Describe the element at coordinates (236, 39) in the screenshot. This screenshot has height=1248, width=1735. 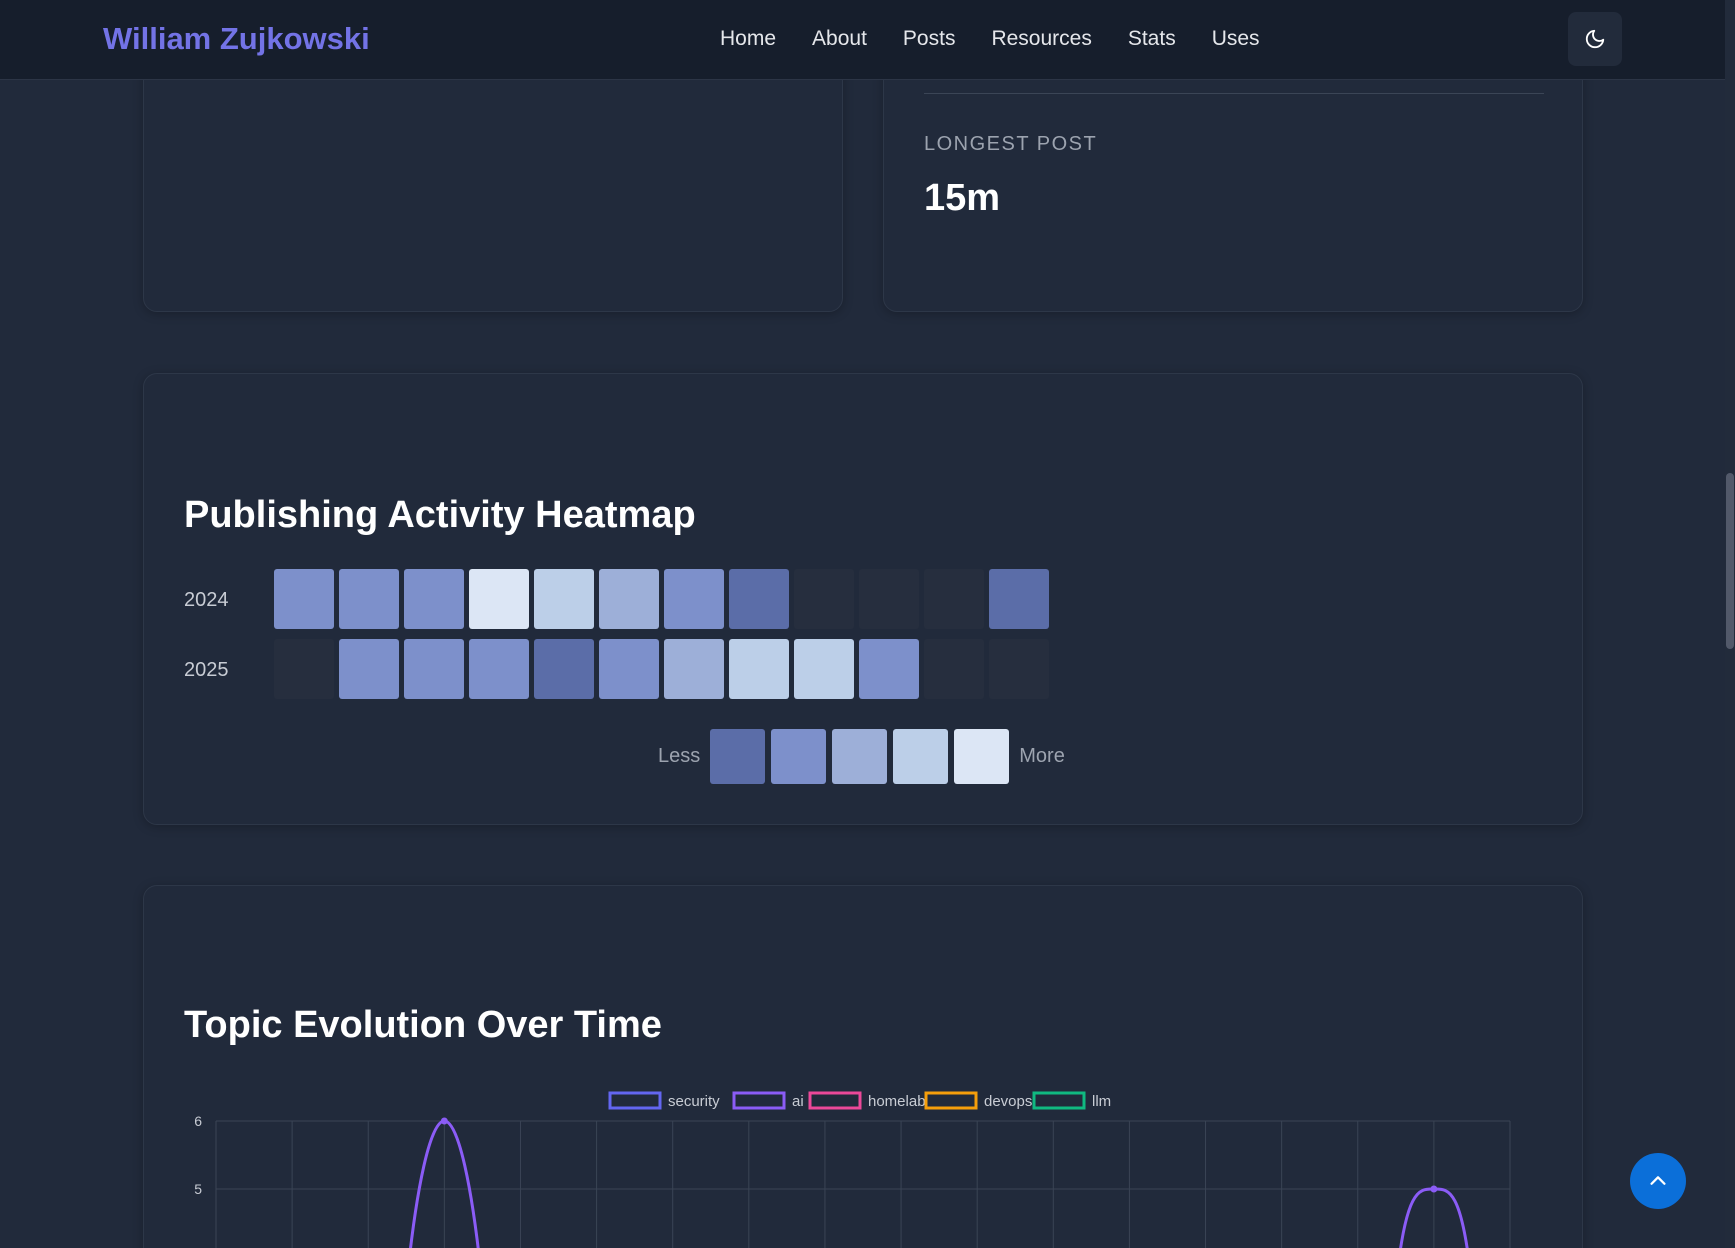
I see `site-brand-link: William Zujkowski` at that location.